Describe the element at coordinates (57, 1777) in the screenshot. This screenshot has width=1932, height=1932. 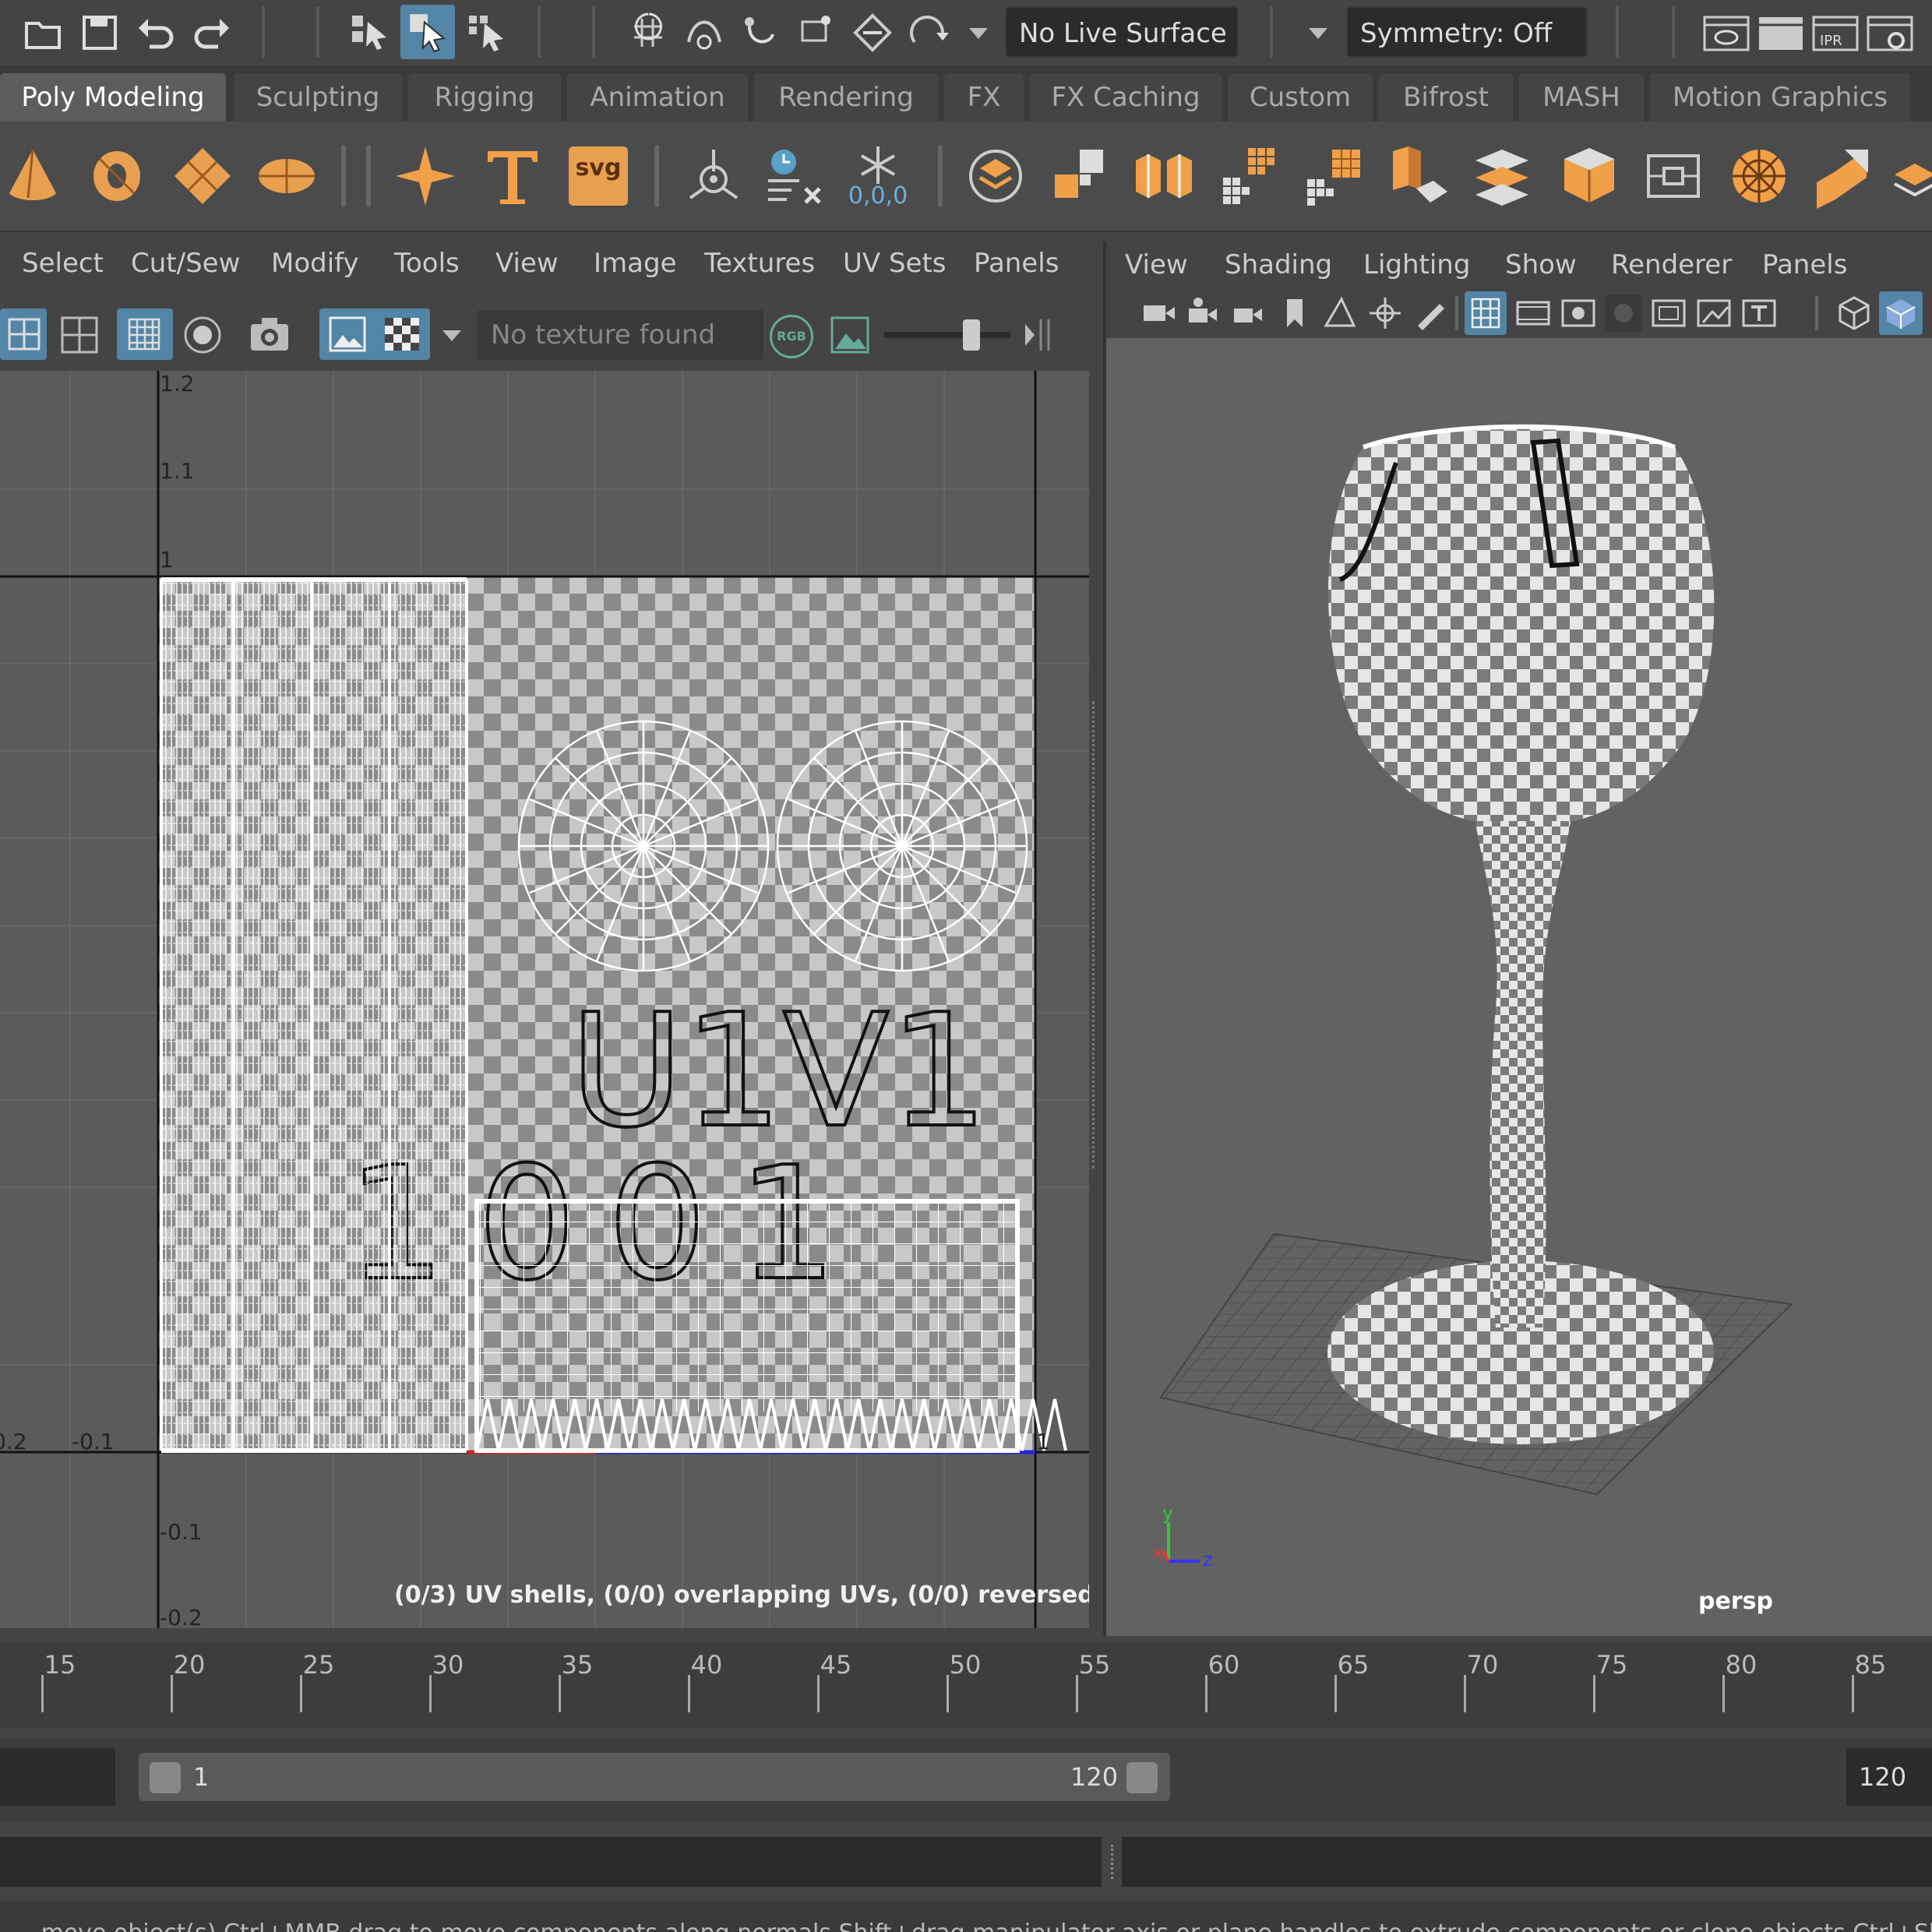
I see `start-time-field` at that location.